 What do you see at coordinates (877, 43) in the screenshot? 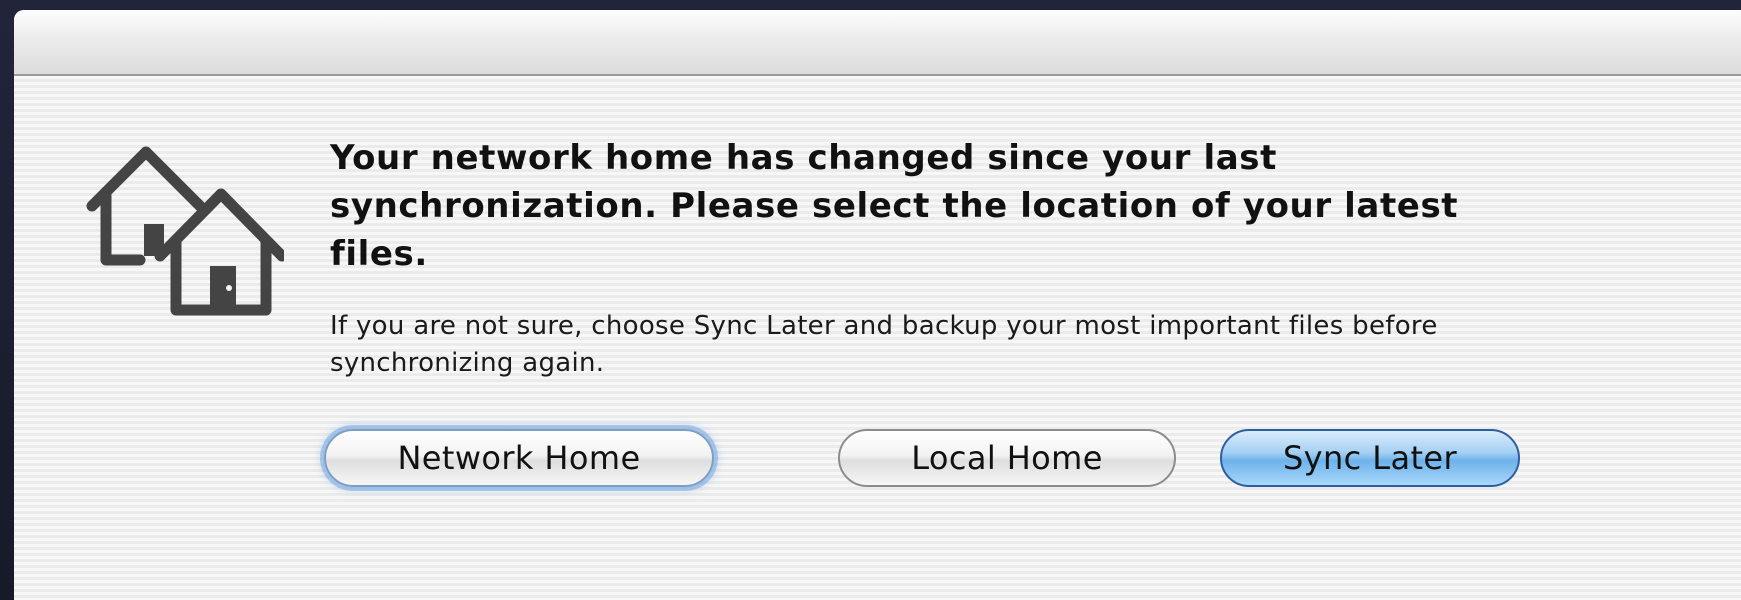
I see `dialog-titlebar` at bounding box center [877, 43].